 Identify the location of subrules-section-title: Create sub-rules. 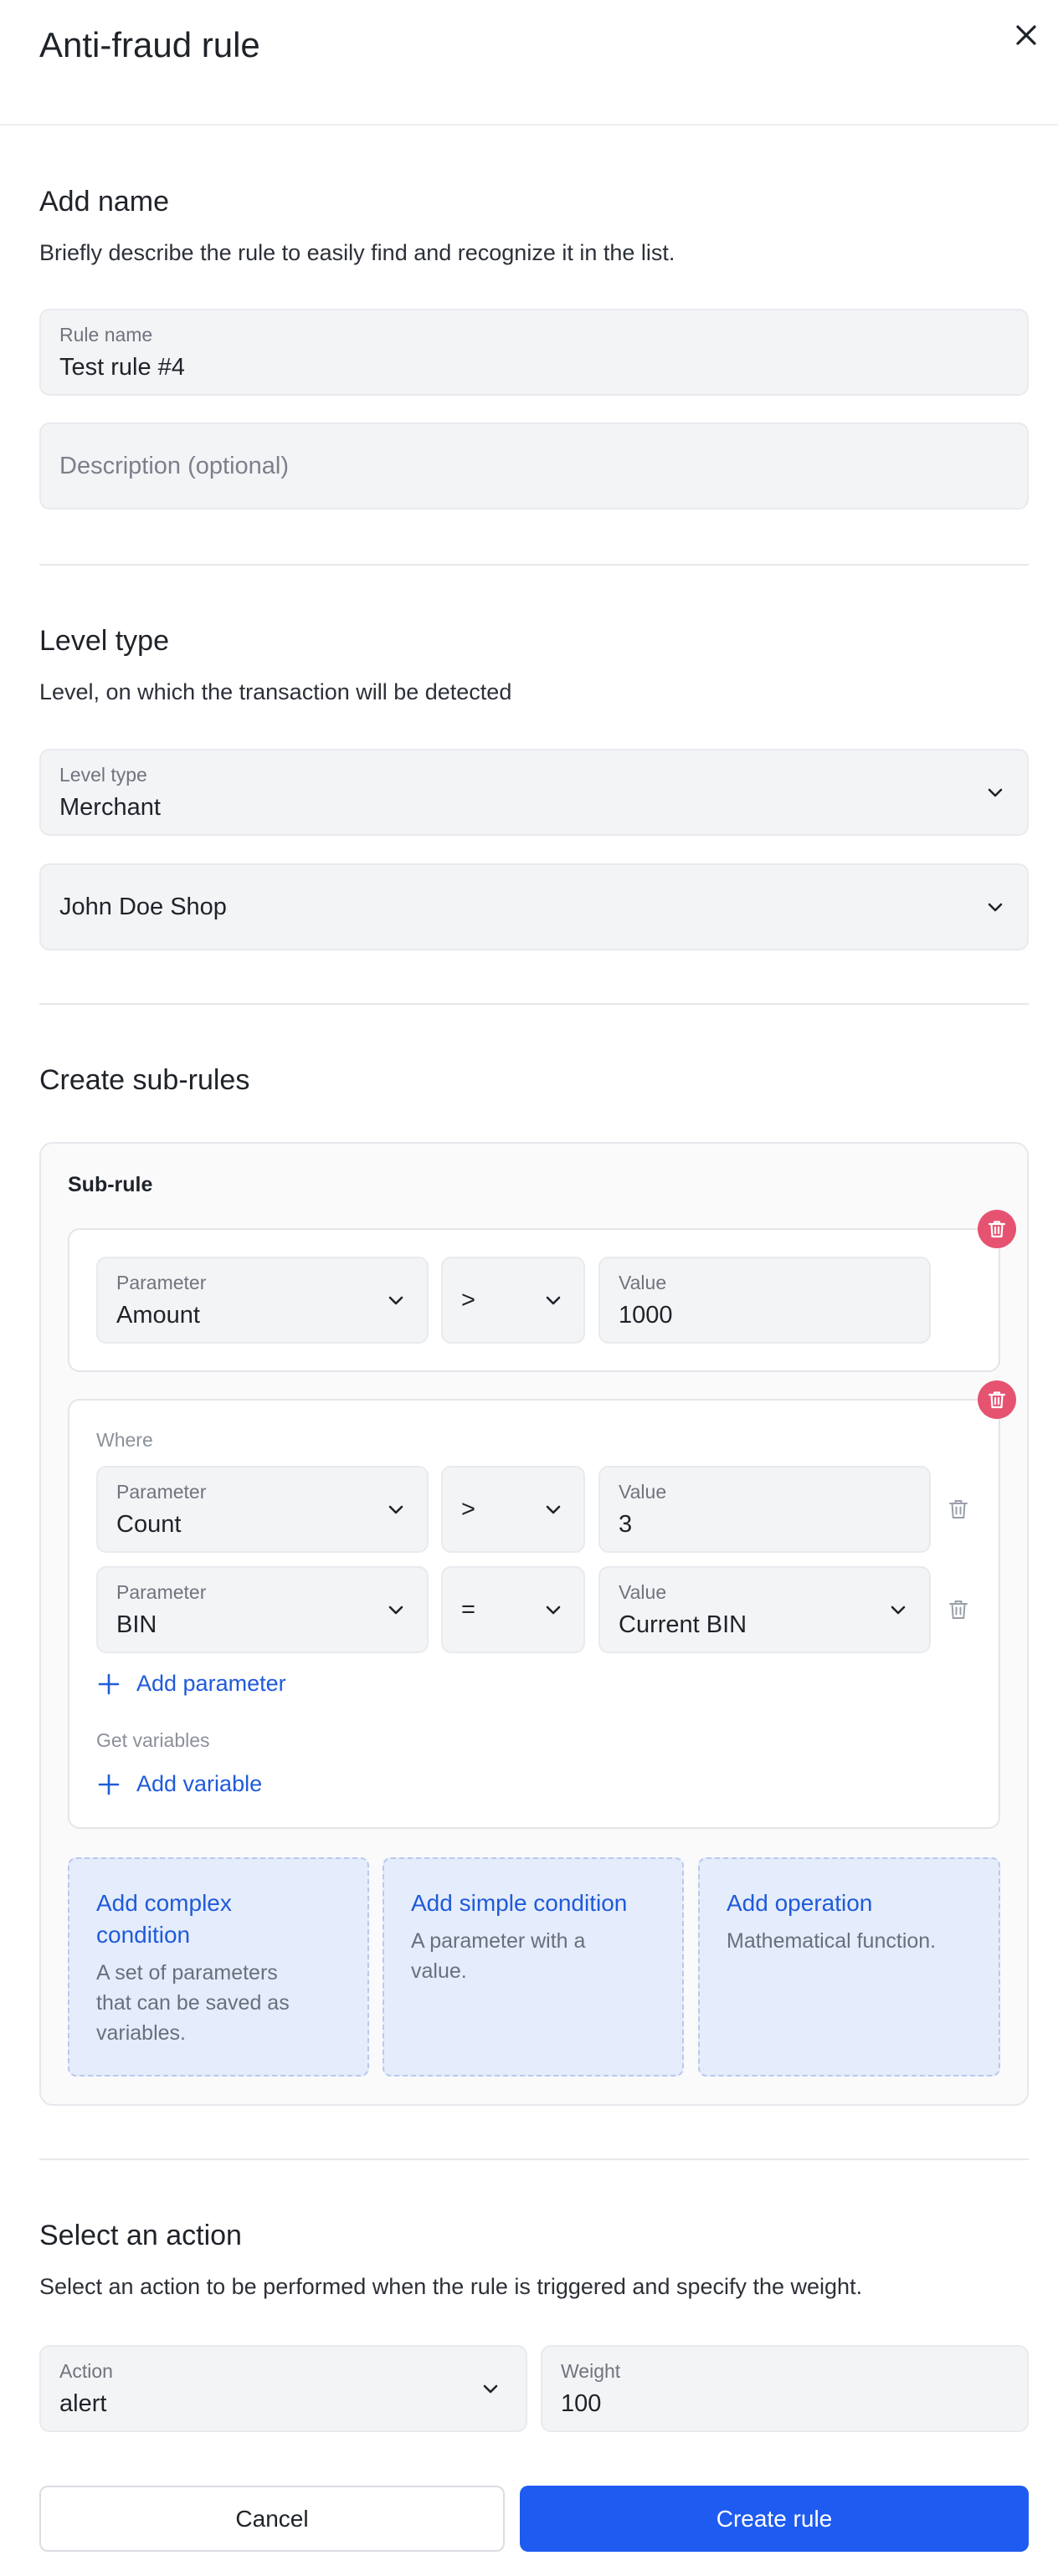
(144, 1080).